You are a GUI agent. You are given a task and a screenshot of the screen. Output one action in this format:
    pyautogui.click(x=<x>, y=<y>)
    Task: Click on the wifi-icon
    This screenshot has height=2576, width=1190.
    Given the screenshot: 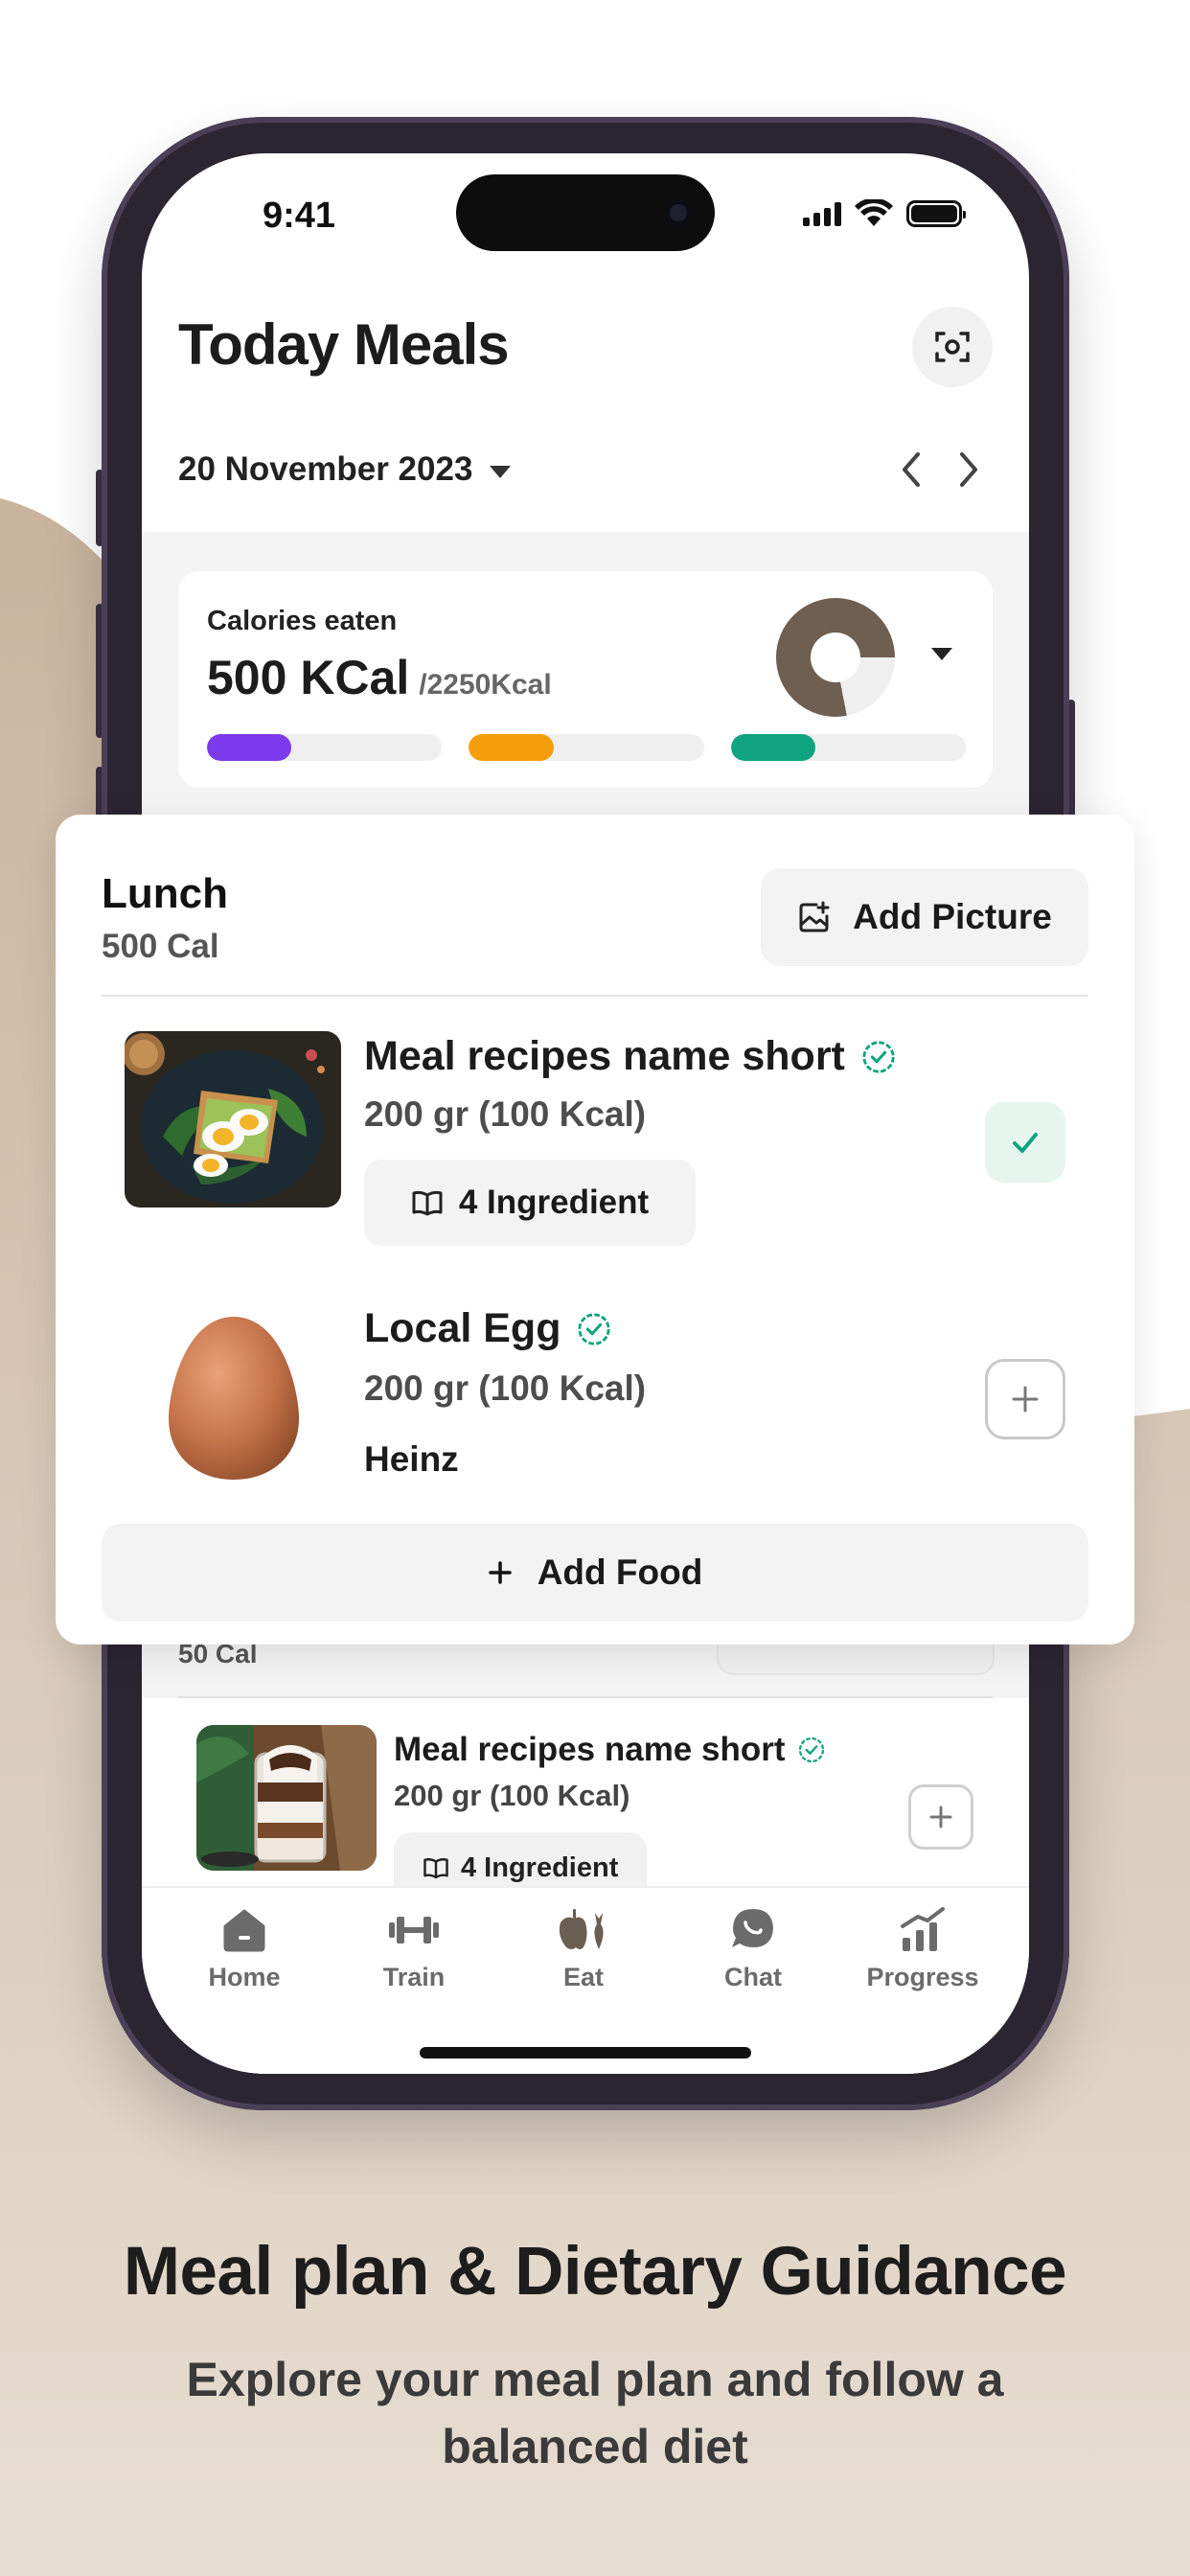 What is the action you would take?
    pyautogui.click(x=874, y=212)
    